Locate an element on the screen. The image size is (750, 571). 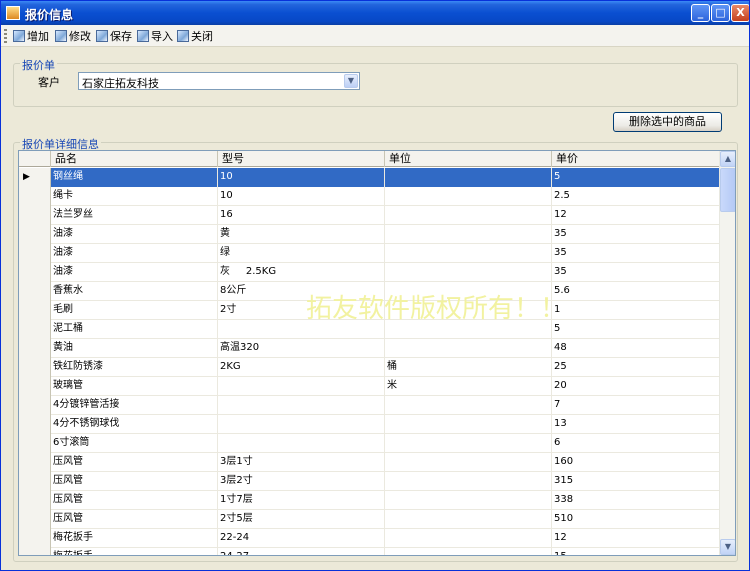
table-row: 毛刷 2寸 1 is located at coordinates (369, 310).